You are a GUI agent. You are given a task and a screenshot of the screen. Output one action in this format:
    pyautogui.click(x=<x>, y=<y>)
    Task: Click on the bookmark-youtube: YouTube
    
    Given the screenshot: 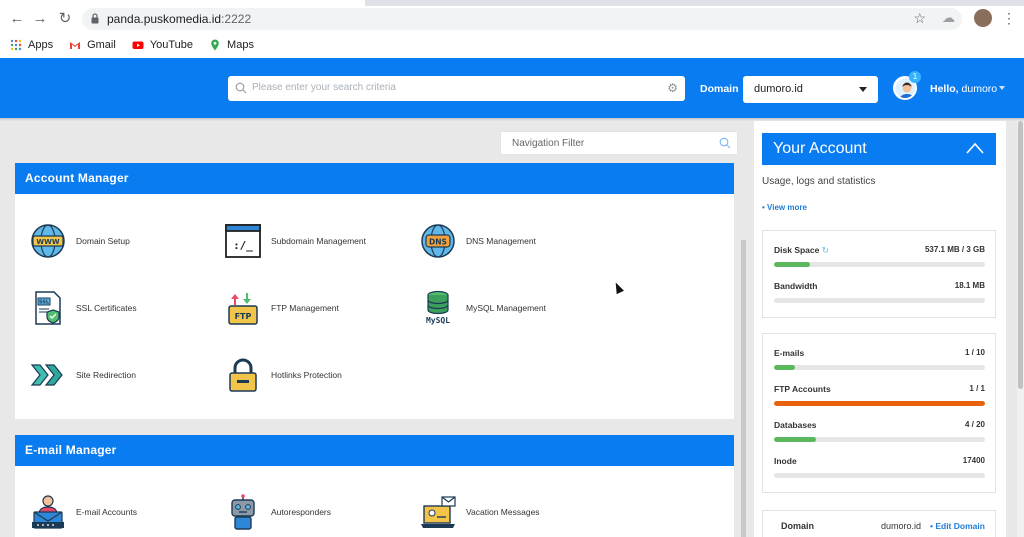 What is the action you would take?
    pyautogui.click(x=162, y=45)
    